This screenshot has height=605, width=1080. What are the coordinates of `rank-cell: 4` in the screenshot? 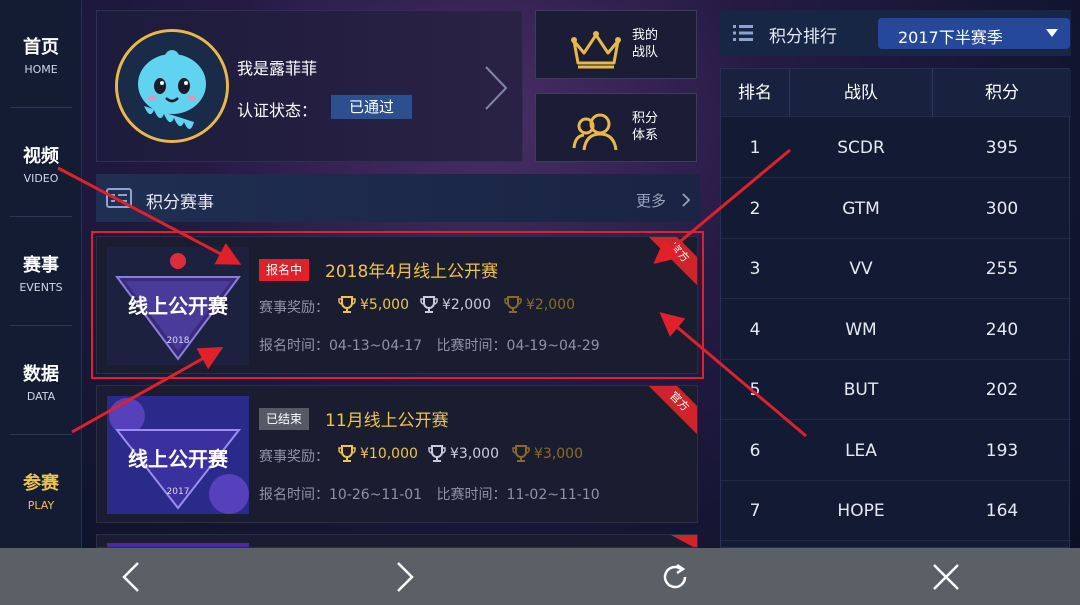 It's located at (755, 330).